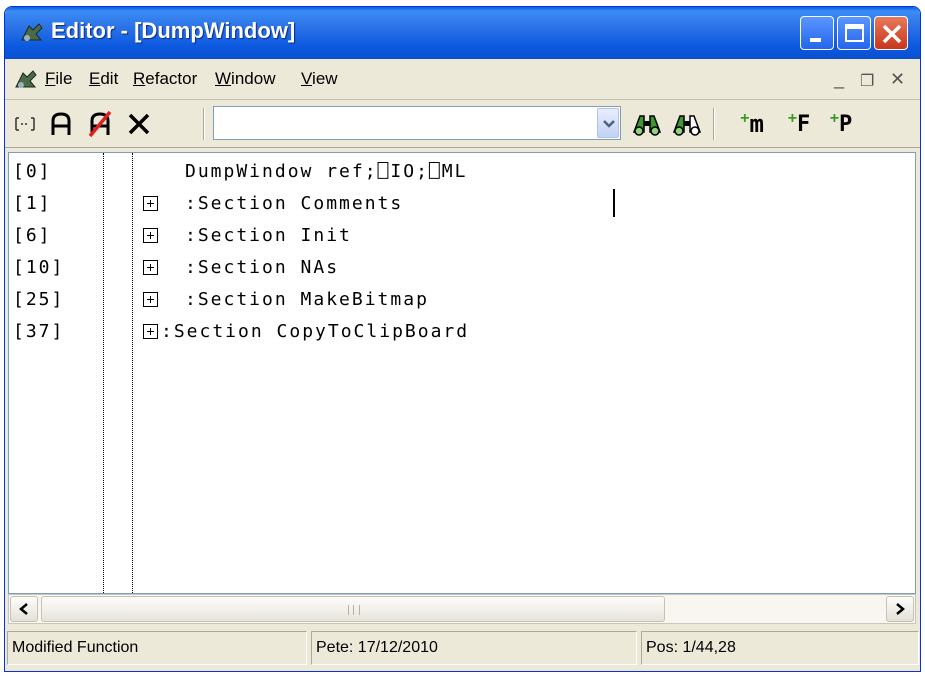  What do you see at coordinates (64, 78) in the screenshot?
I see `menu-file-label: ile` at bounding box center [64, 78].